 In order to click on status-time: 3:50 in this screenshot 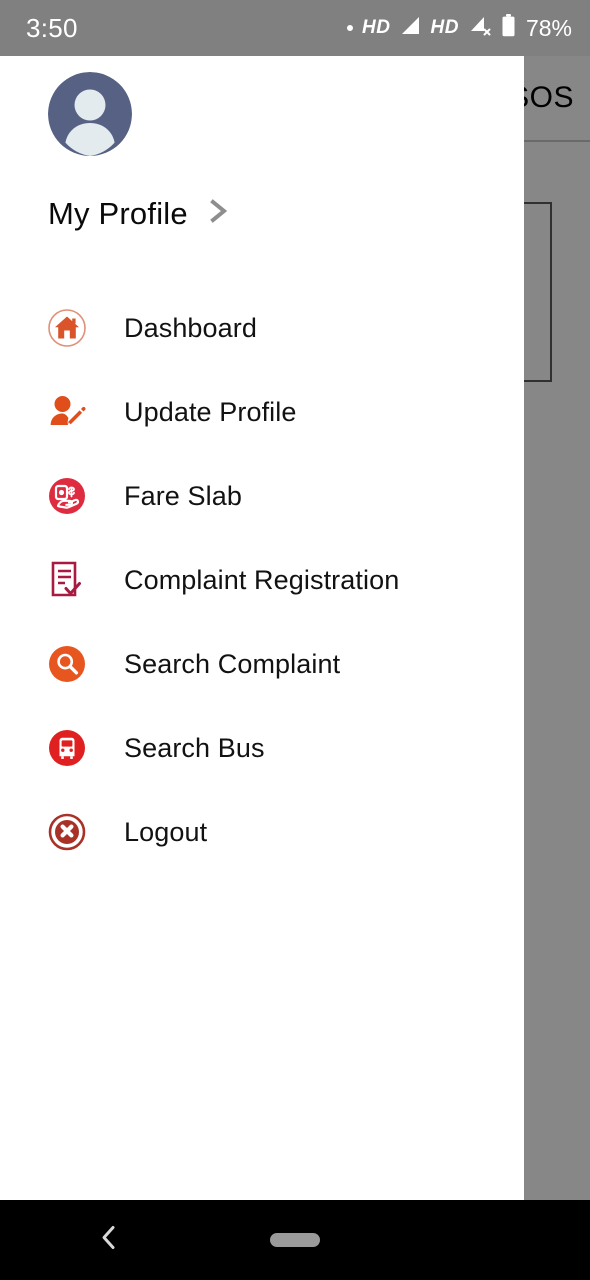, I will do `click(52, 27)`.